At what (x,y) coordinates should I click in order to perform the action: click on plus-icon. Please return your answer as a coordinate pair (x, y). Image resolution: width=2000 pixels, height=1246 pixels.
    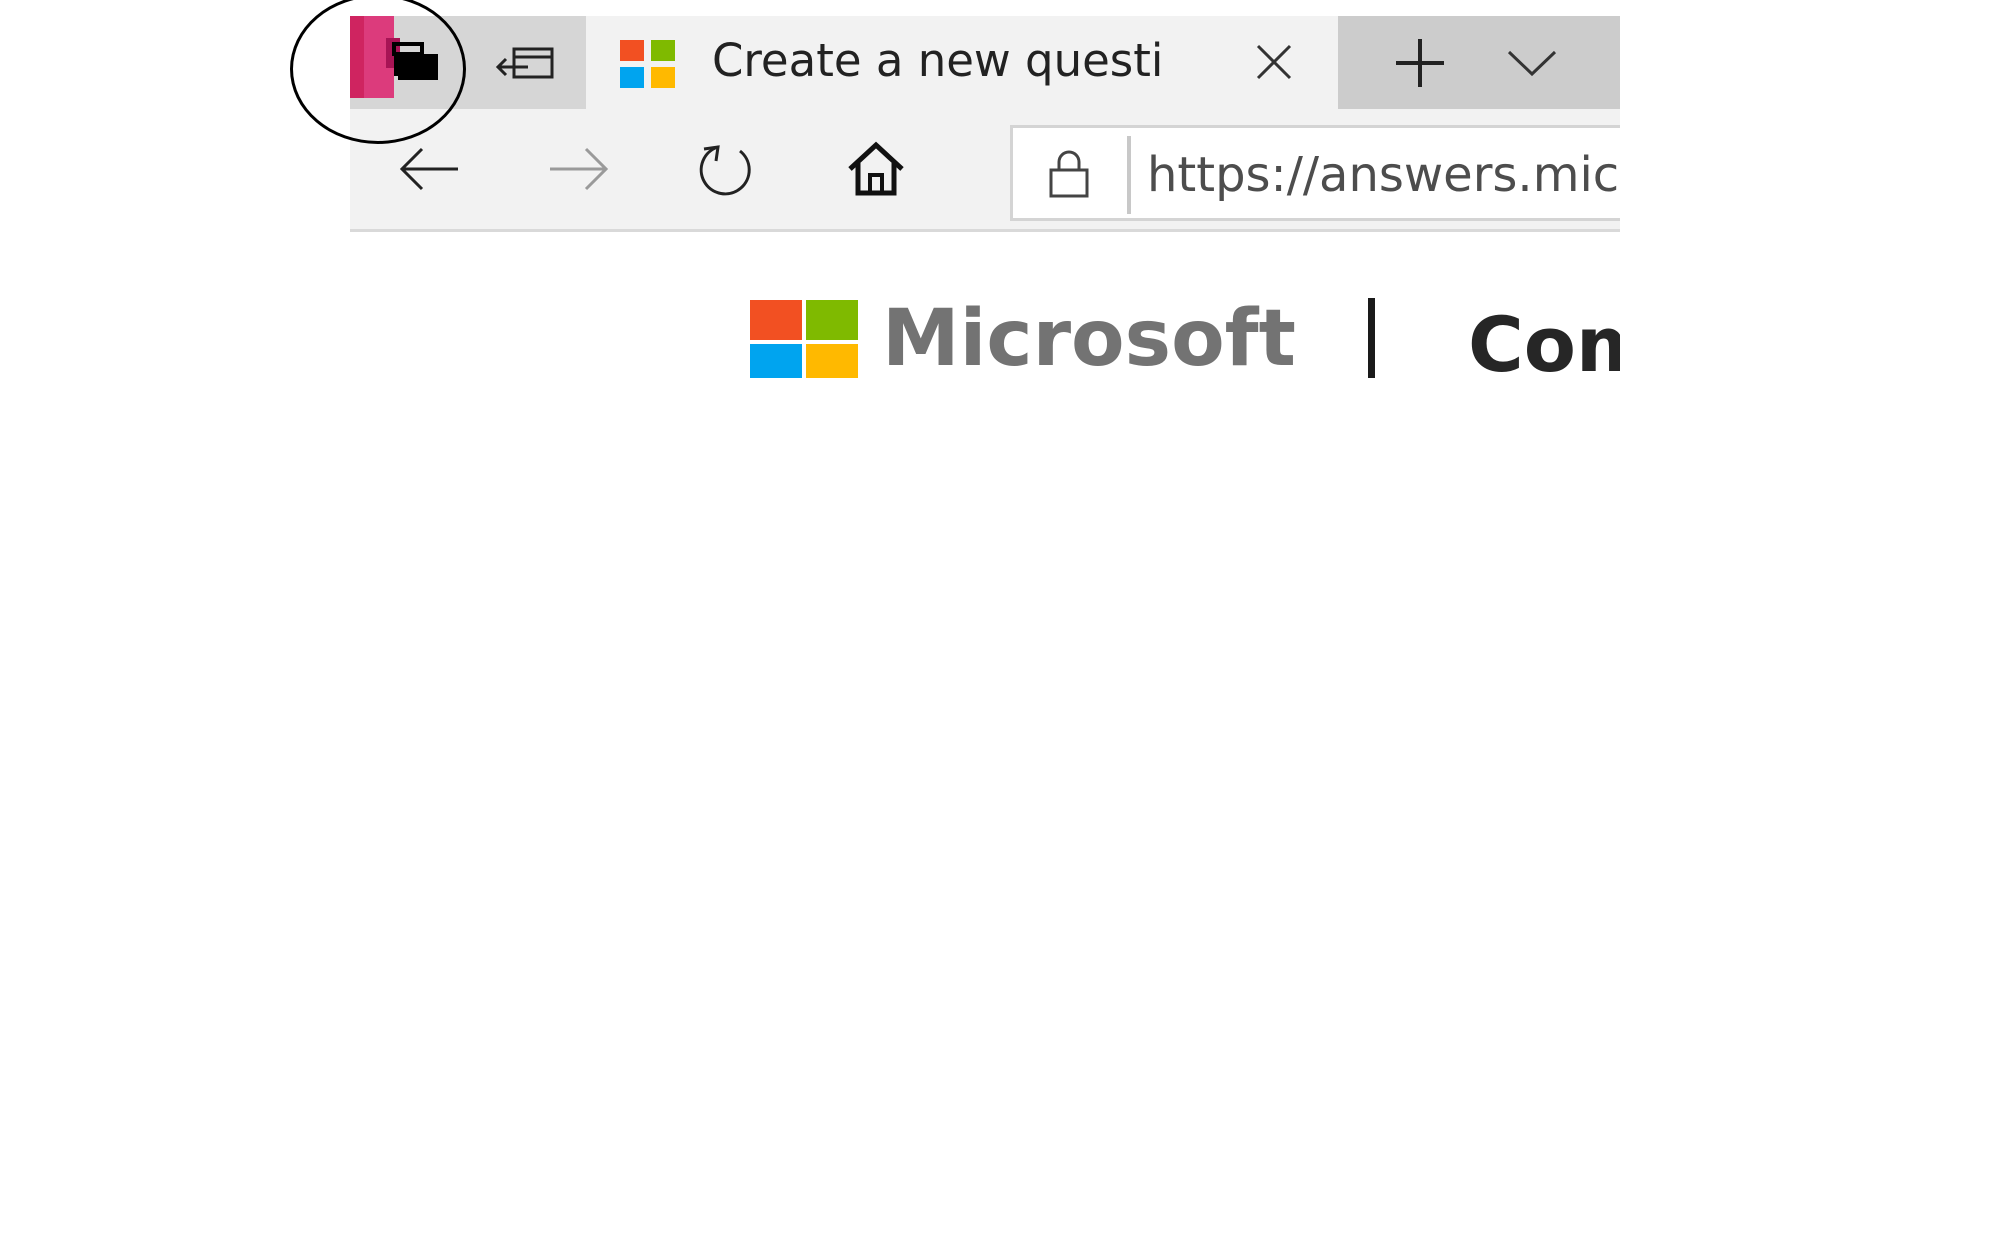
    Looking at the image, I should click on (1420, 62).